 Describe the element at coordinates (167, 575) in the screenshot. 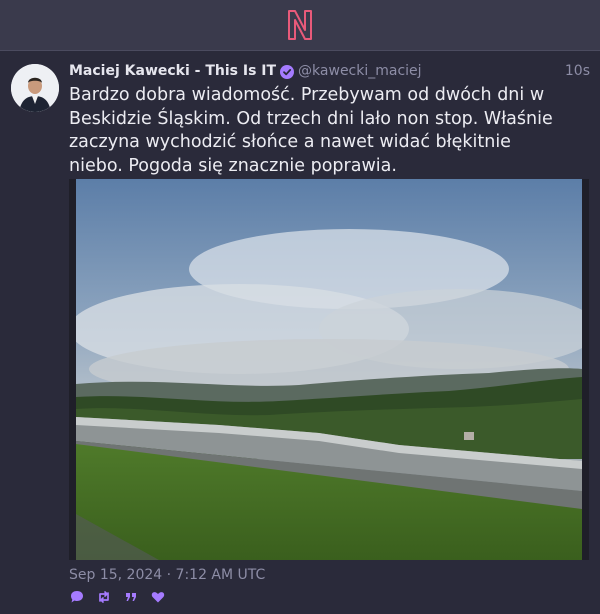

I see `post-date: Sep 15, 2024 · 7:12 AM UTC` at that location.